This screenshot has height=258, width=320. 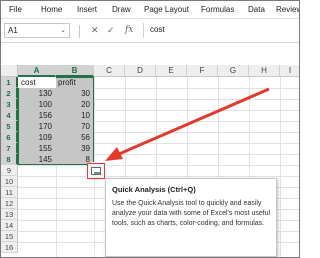 I want to click on table-cell: 155, so click(x=35, y=148).